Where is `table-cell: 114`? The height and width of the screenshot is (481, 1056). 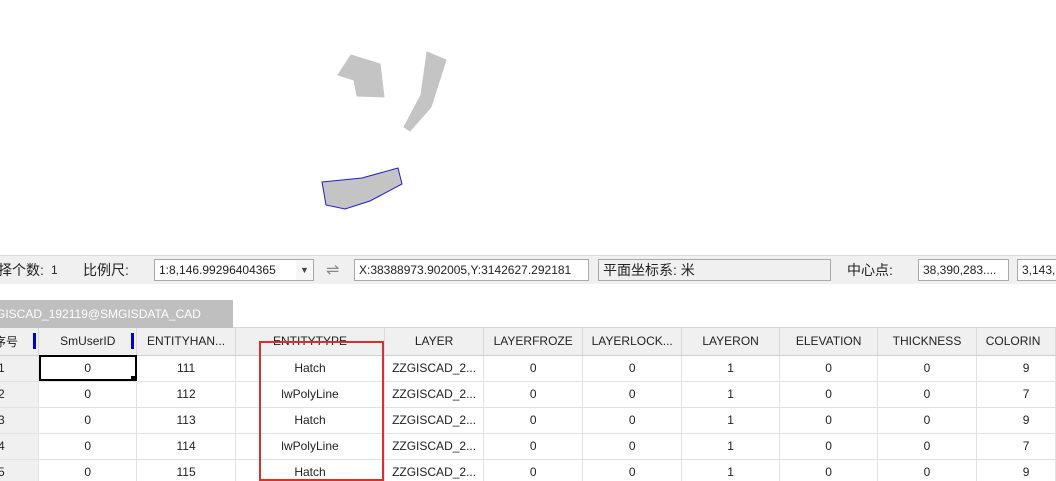
table-cell: 114 is located at coordinates (186, 446).